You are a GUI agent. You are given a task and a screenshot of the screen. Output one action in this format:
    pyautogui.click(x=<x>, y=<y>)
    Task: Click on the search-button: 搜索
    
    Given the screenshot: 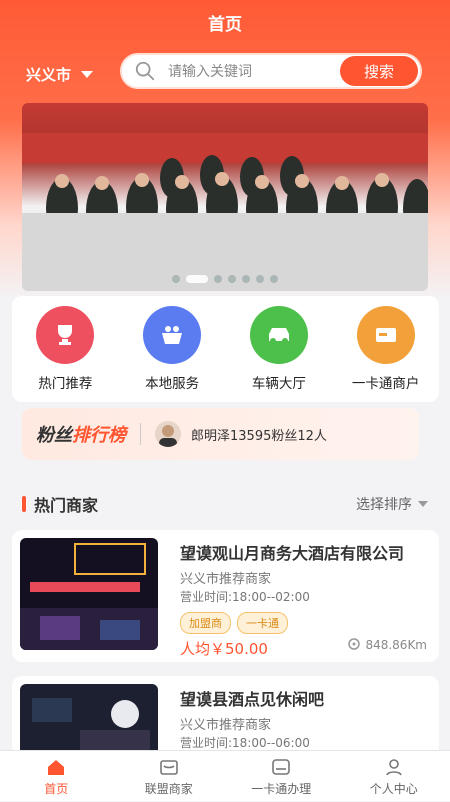 What is the action you would take?
    pyautogui.click(x=379, y=71)
    